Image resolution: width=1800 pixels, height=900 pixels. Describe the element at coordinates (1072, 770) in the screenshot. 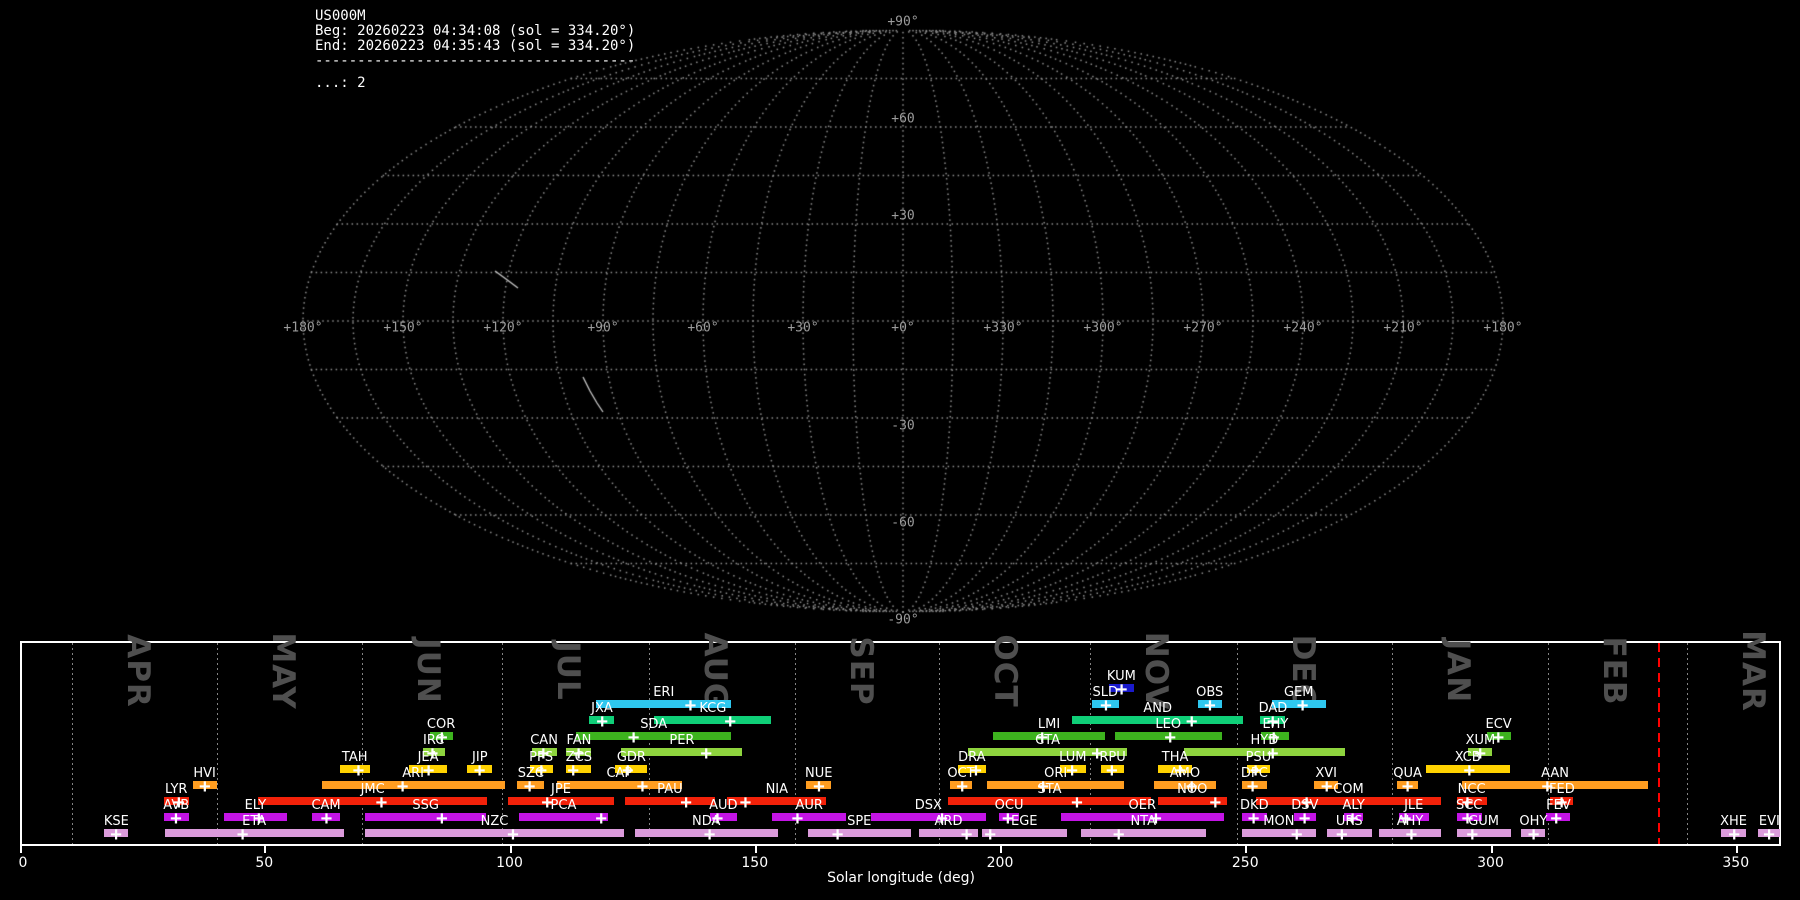

I see `peak-marker-LUM: +` at that location.